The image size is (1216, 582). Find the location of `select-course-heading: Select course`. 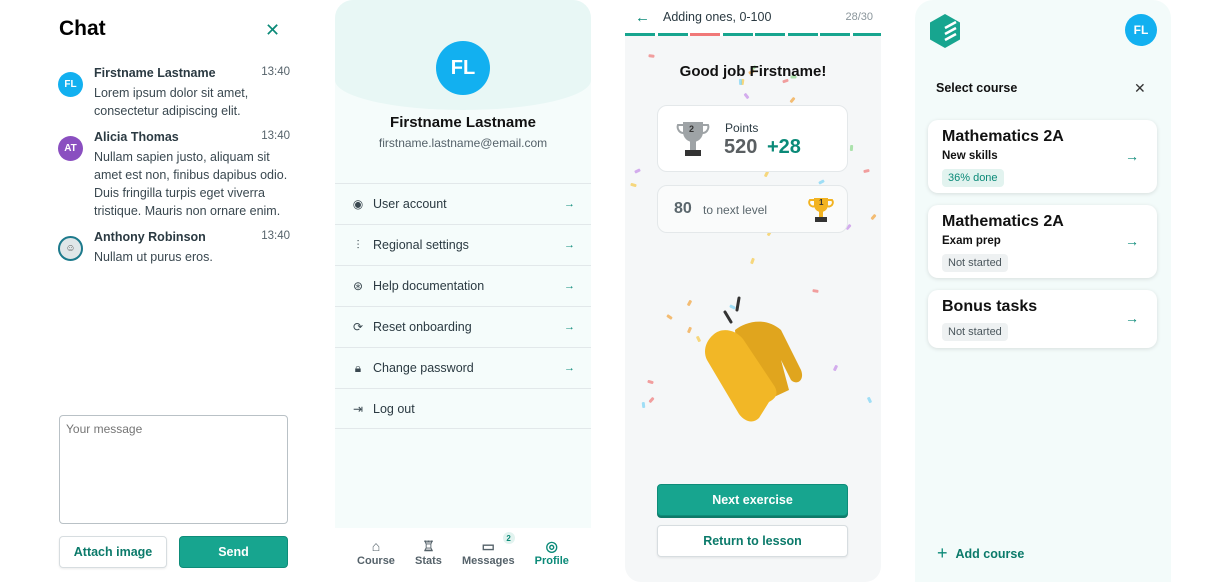

select-course-heading: Select course is located at coordinates (977, 88).